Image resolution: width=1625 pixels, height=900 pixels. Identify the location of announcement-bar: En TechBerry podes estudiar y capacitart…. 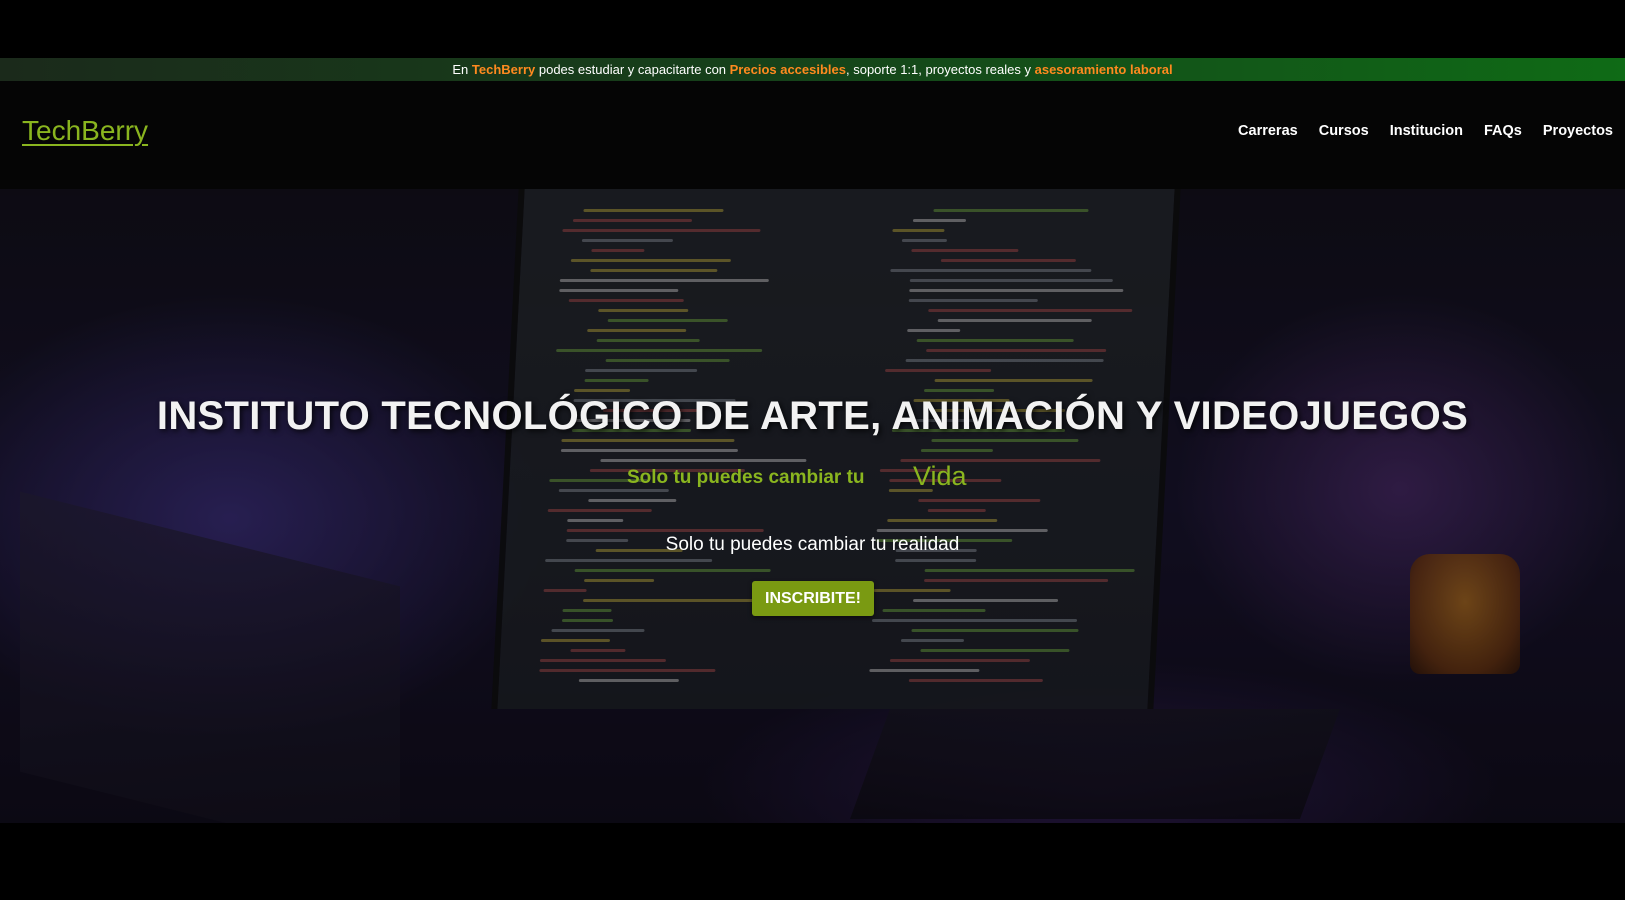
(812, 69).